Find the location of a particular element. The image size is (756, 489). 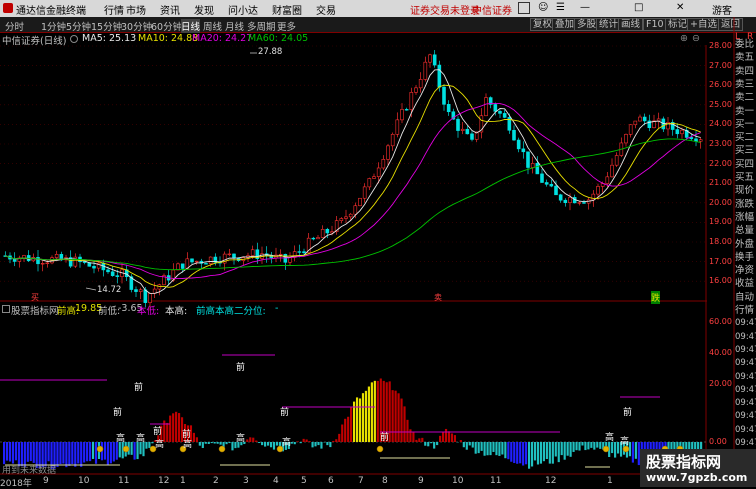

this-low-label: 本低: is located at coordinates (148, 310).